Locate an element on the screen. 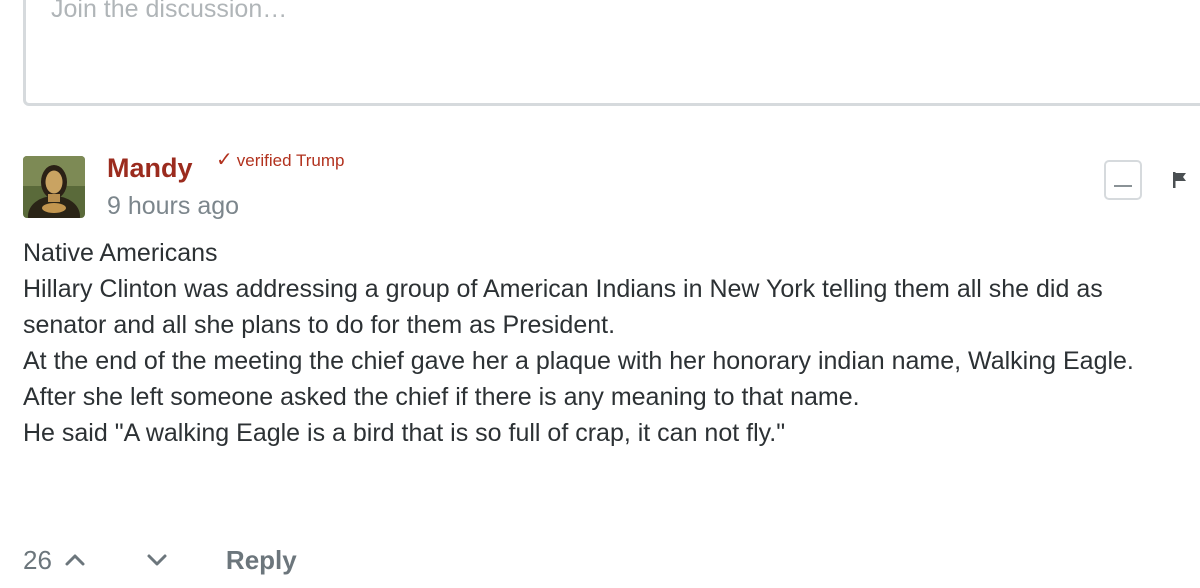 Image resolution: width=1200 pixels, height=588 pixels. collapse-button is located at coordinates (1123, 180).